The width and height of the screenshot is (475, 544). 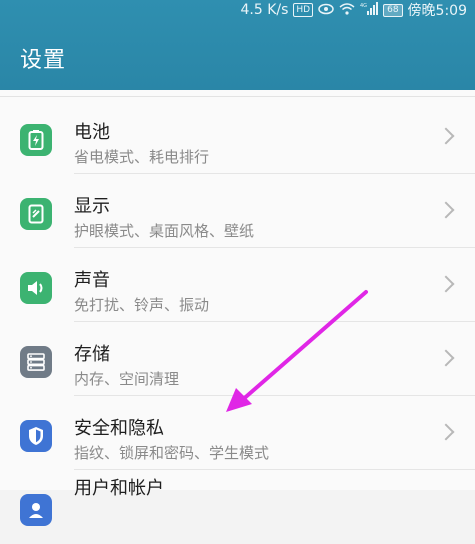 What do you see at coordinates (119, 488) in the screenshot?
I see `item-title: 用户和帐户` at bounding box center [119, 488].